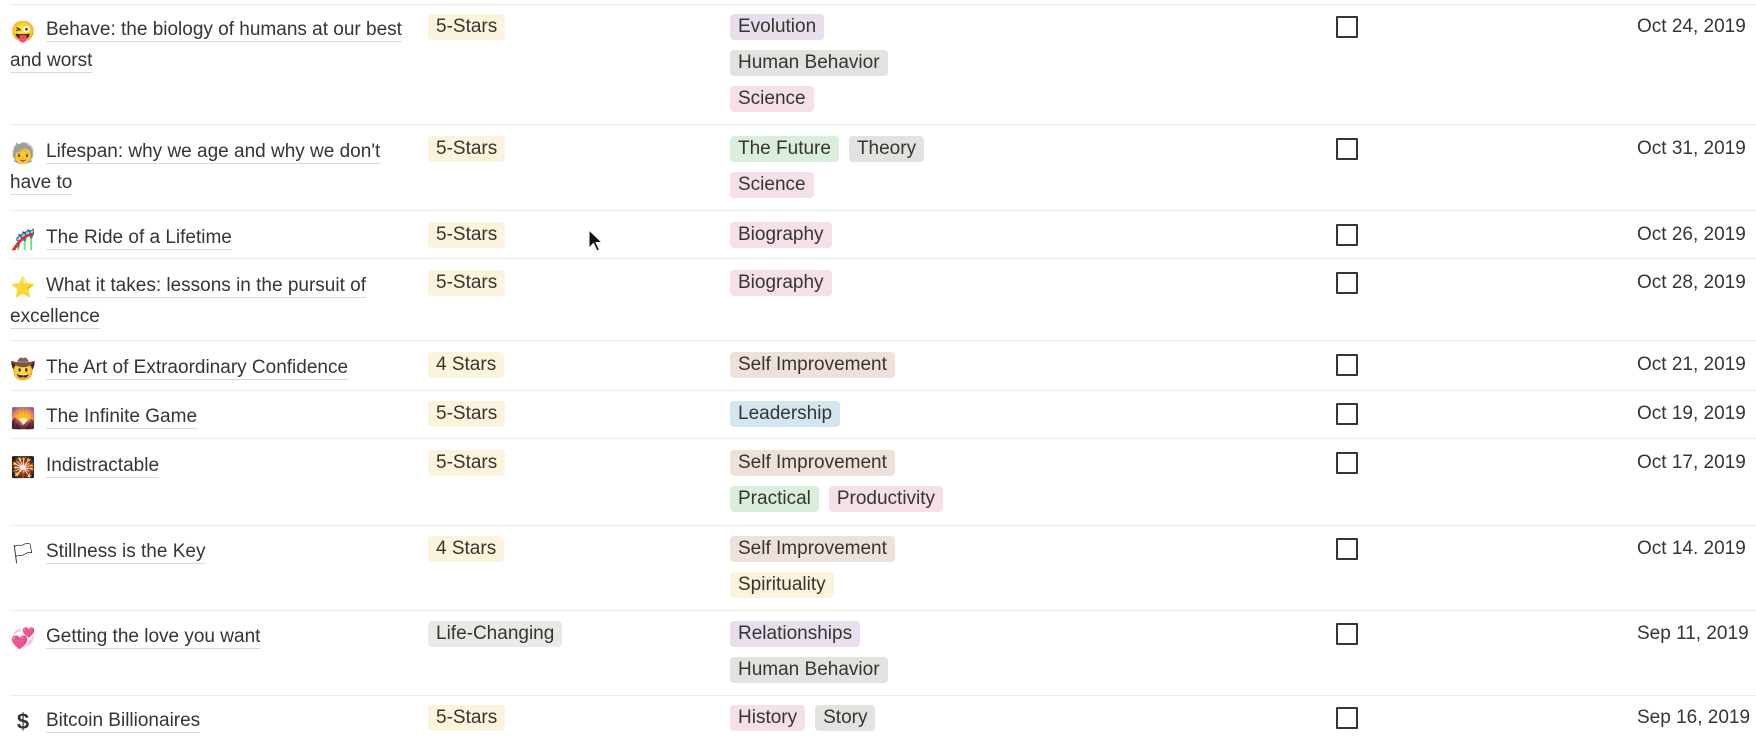 This screenshot has height=750, width=1756. I want to click on book-title: Stillness is the Key, so click(126, 552).